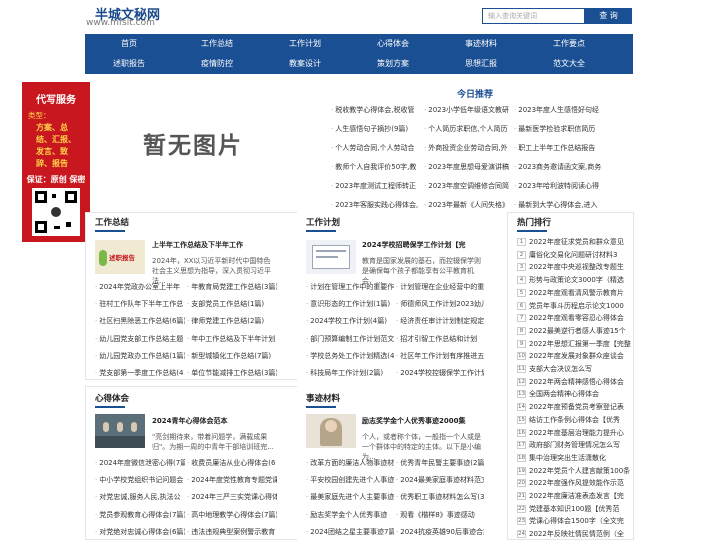 Image resolution: width=720 pixels, height=540 pixels. I want to click on hot-item: 23 党课心得体会1500字（全文完, so click(574, 521).